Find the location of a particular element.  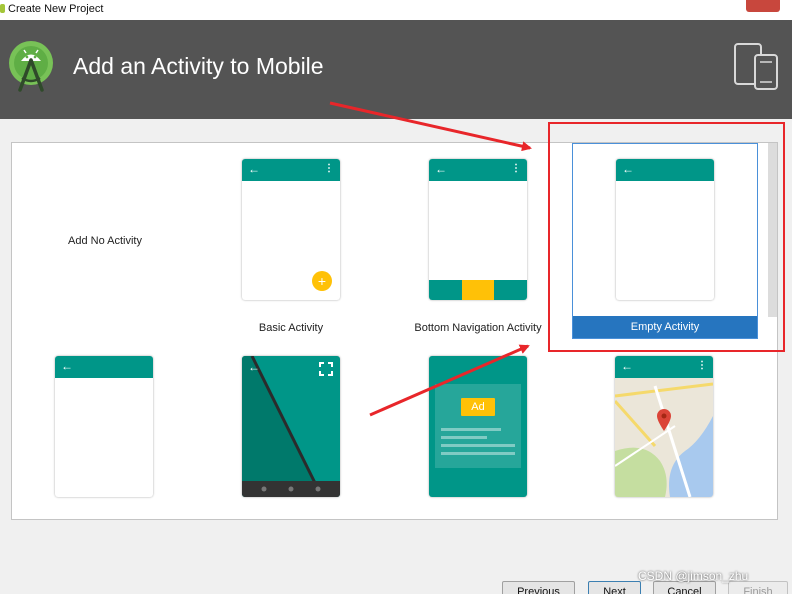

annotation-highlight-box is located at coordinates (666, 237).